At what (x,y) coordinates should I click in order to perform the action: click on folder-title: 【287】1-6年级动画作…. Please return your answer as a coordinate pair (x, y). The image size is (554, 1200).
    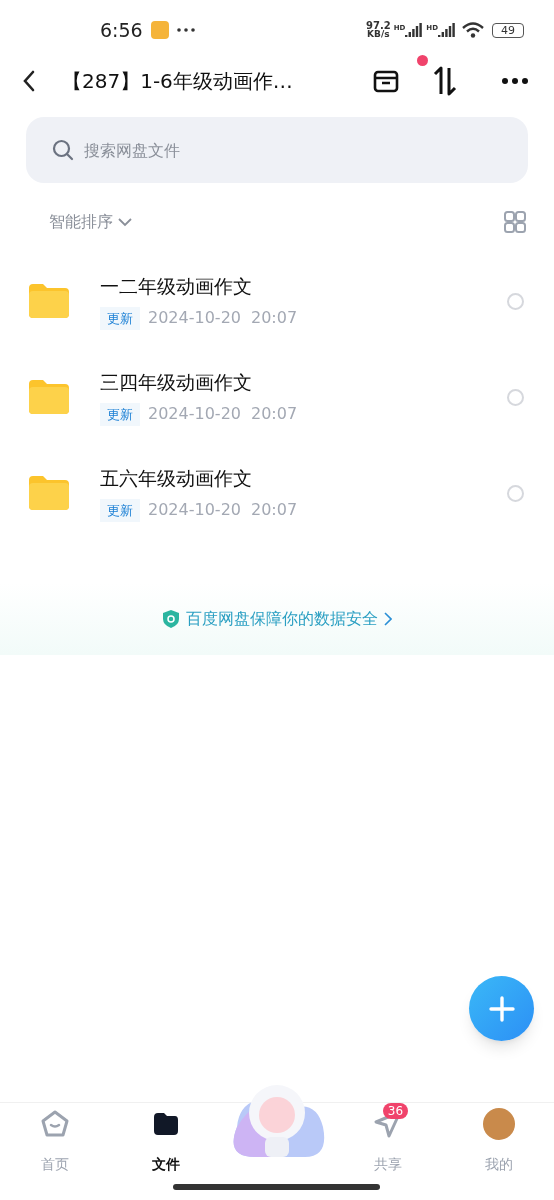
    Looking at the image, I should click on (177, 81).